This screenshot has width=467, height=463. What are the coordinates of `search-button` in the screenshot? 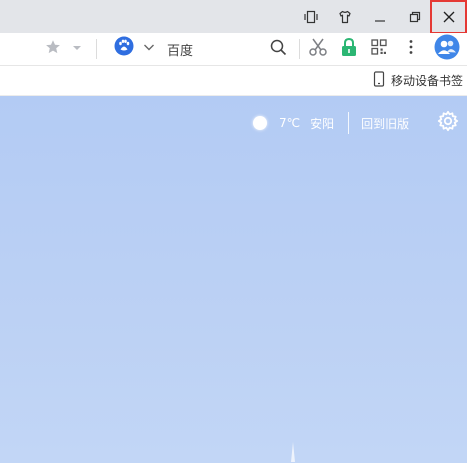 It's located at (278, 49).